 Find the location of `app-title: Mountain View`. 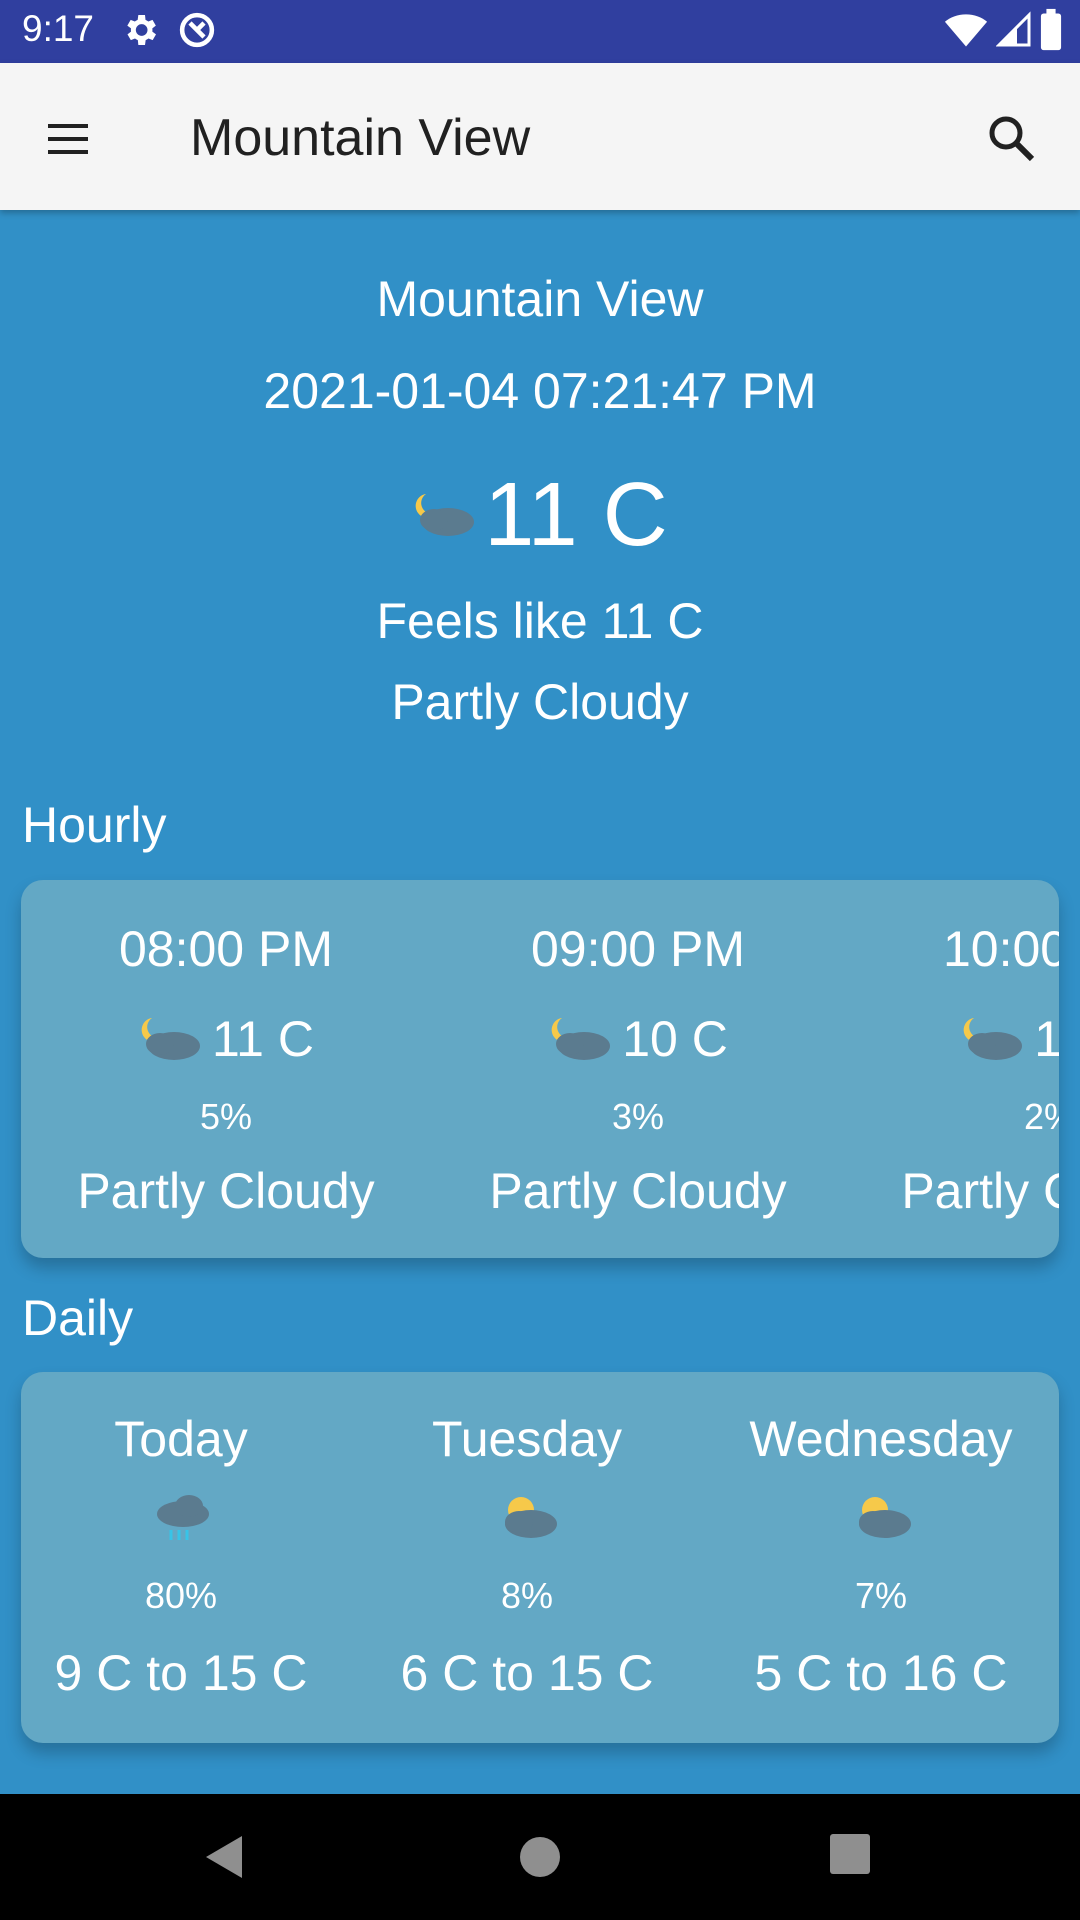

app-title: Mountain View is located at coordinates (360, 138).